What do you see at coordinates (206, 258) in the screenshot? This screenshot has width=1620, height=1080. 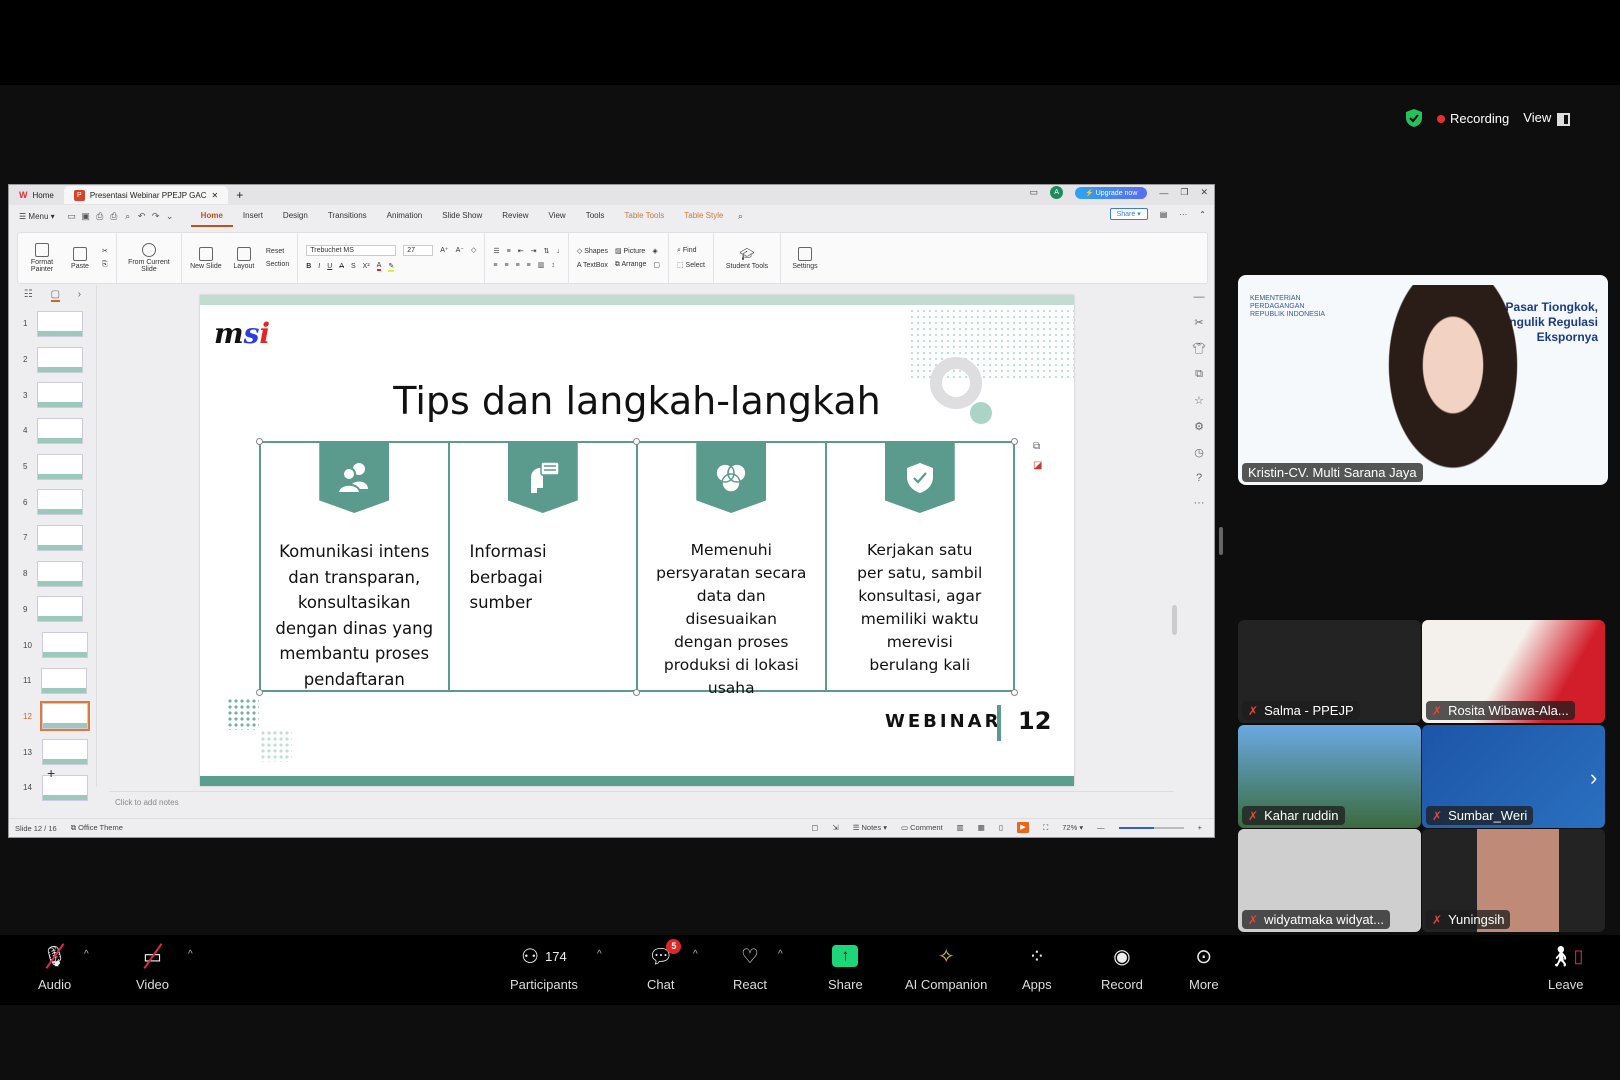 I see `new-slide-button: New Slide` at bounding box center [206, 258].